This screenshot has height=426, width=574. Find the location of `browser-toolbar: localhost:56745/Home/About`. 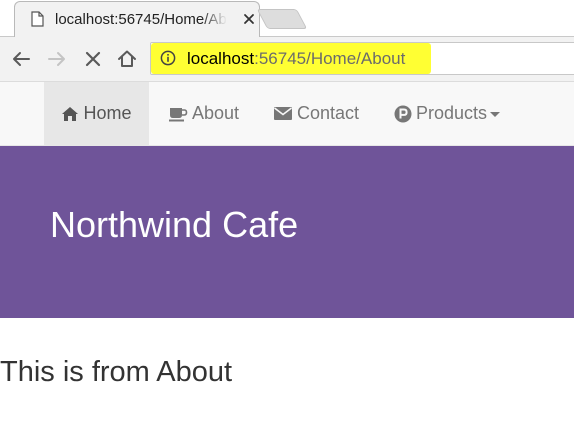

browser-toolbar: localhost:56745/Home/About is located at coordinates (287, 59).